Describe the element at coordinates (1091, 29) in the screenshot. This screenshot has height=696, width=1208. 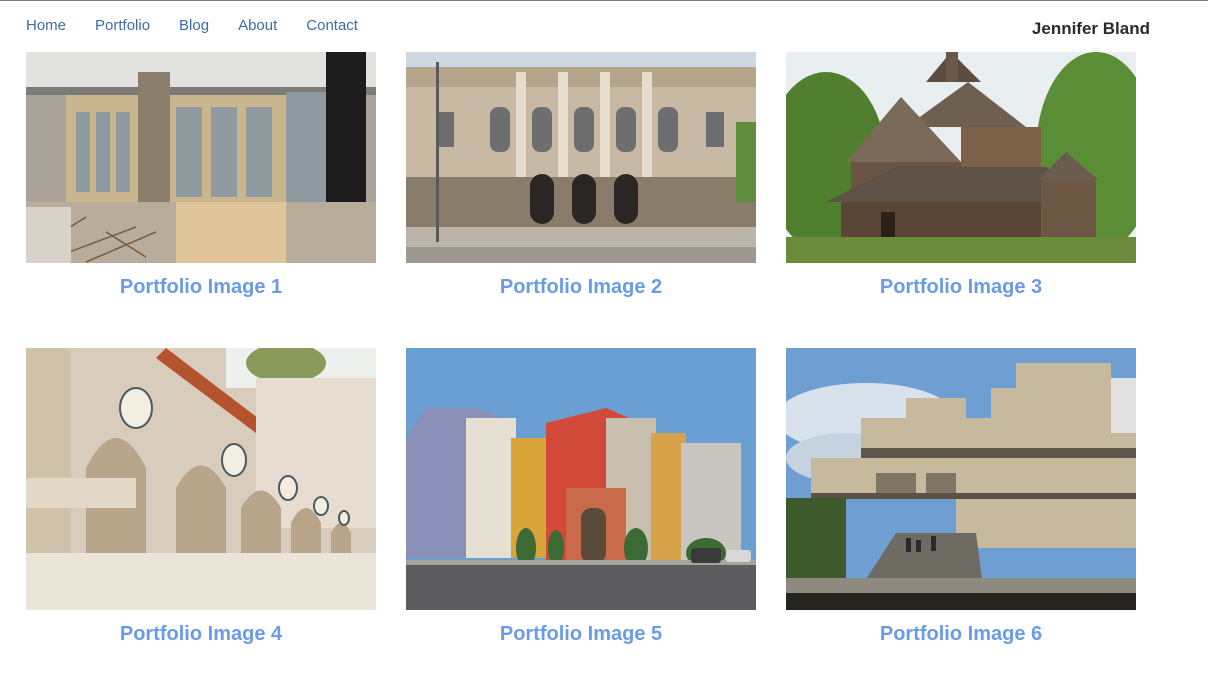
I see `site-brand: Jennifer Bland` at that location.